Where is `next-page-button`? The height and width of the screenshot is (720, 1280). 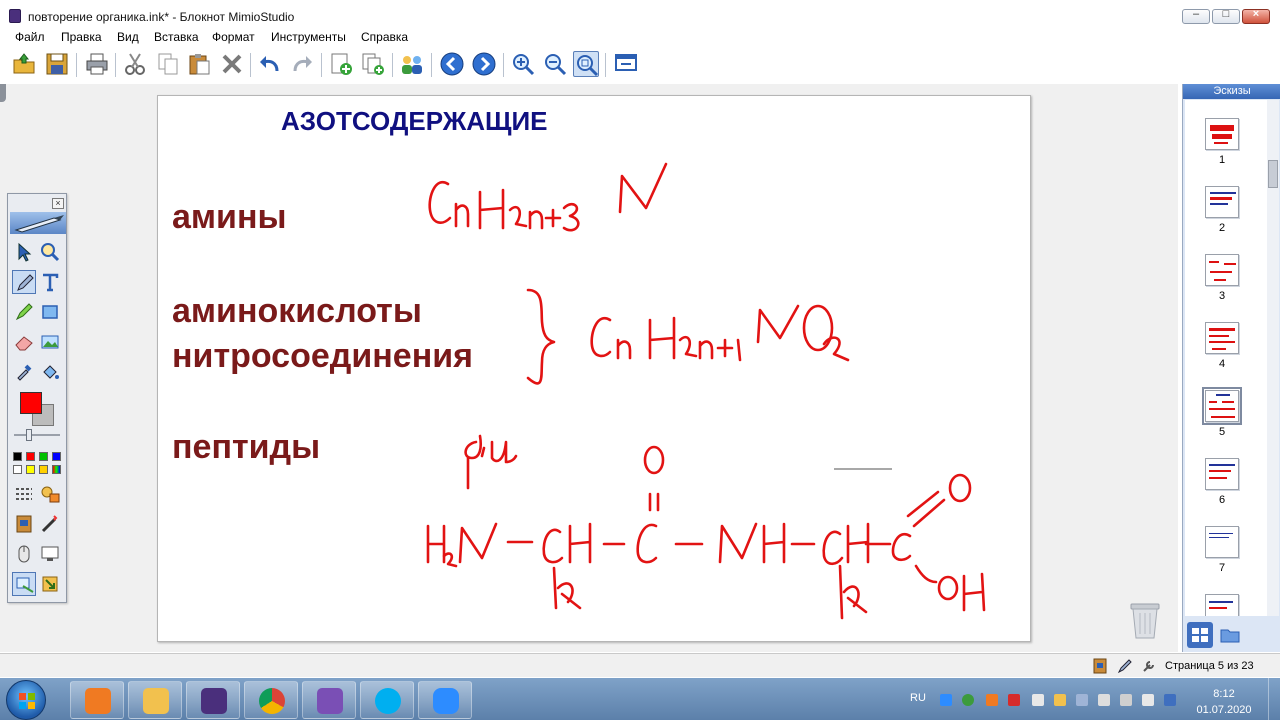 next-page-button is located at coordinates (484, 64).